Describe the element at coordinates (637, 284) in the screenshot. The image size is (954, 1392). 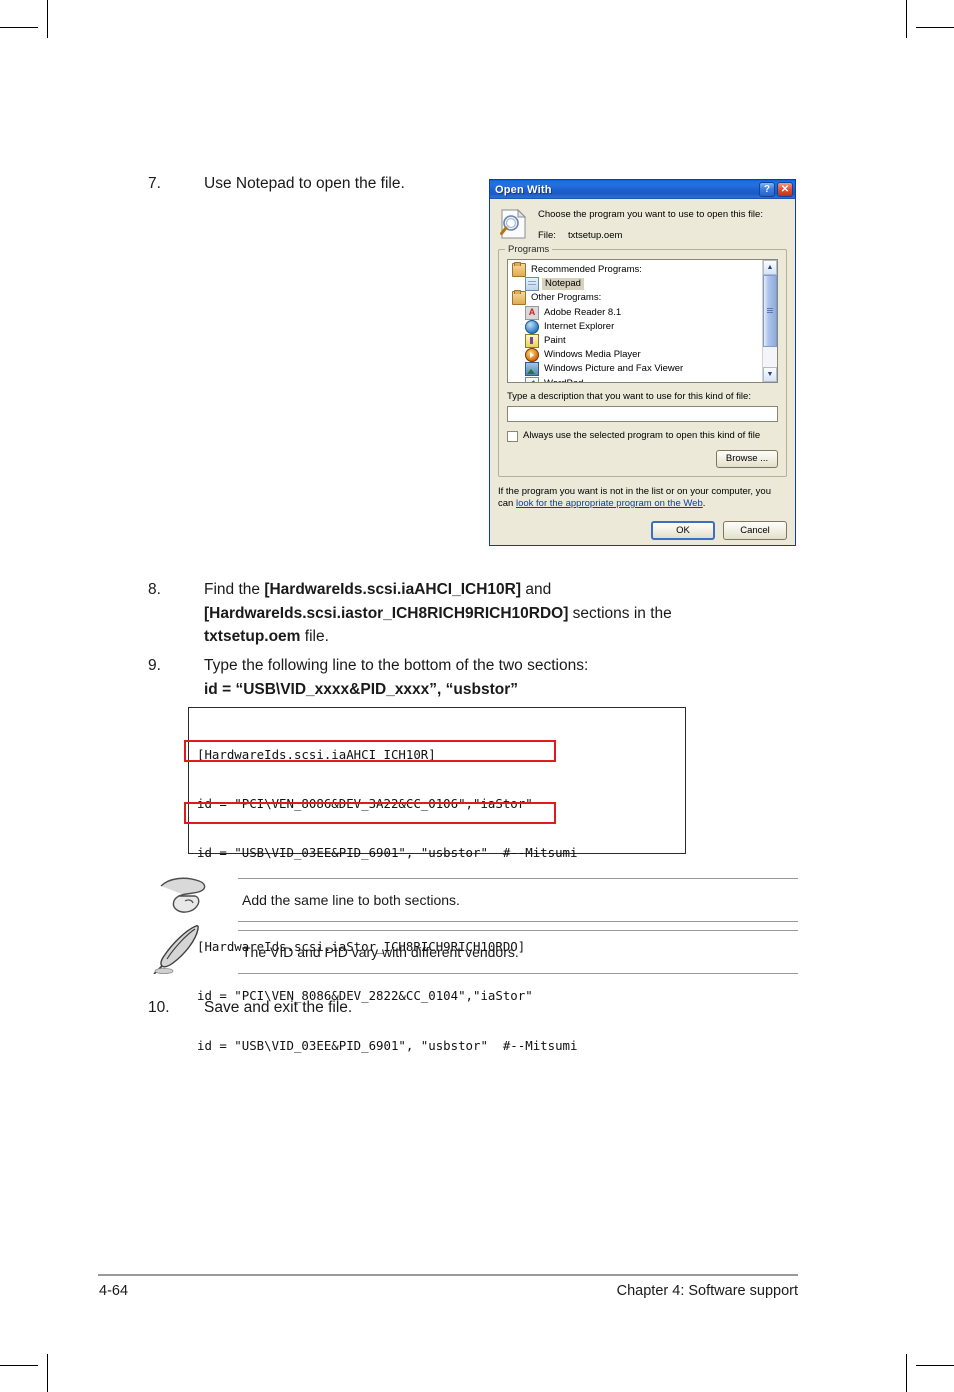
I see `program-list-item: Notepad` at that location.